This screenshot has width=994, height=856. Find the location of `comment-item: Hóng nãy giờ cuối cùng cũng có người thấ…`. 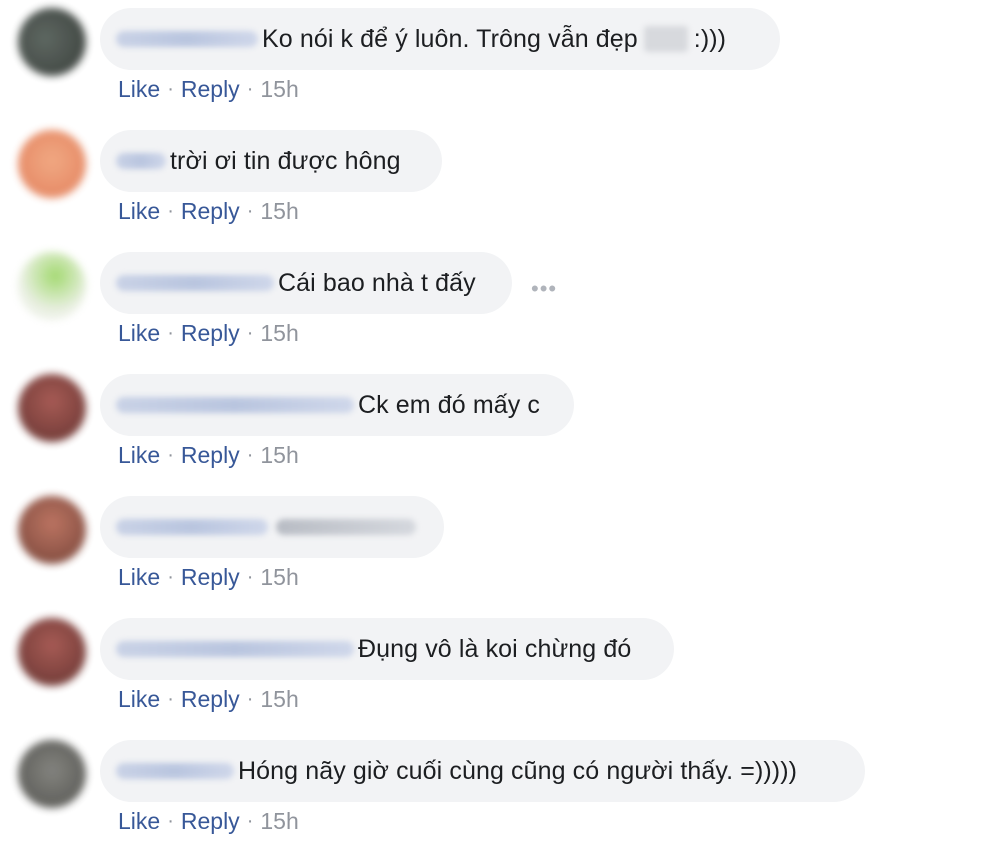

comment-item: Hóng nãy giờ cuối cùng cũng có người thấ… is located at coordinates (497, 793).